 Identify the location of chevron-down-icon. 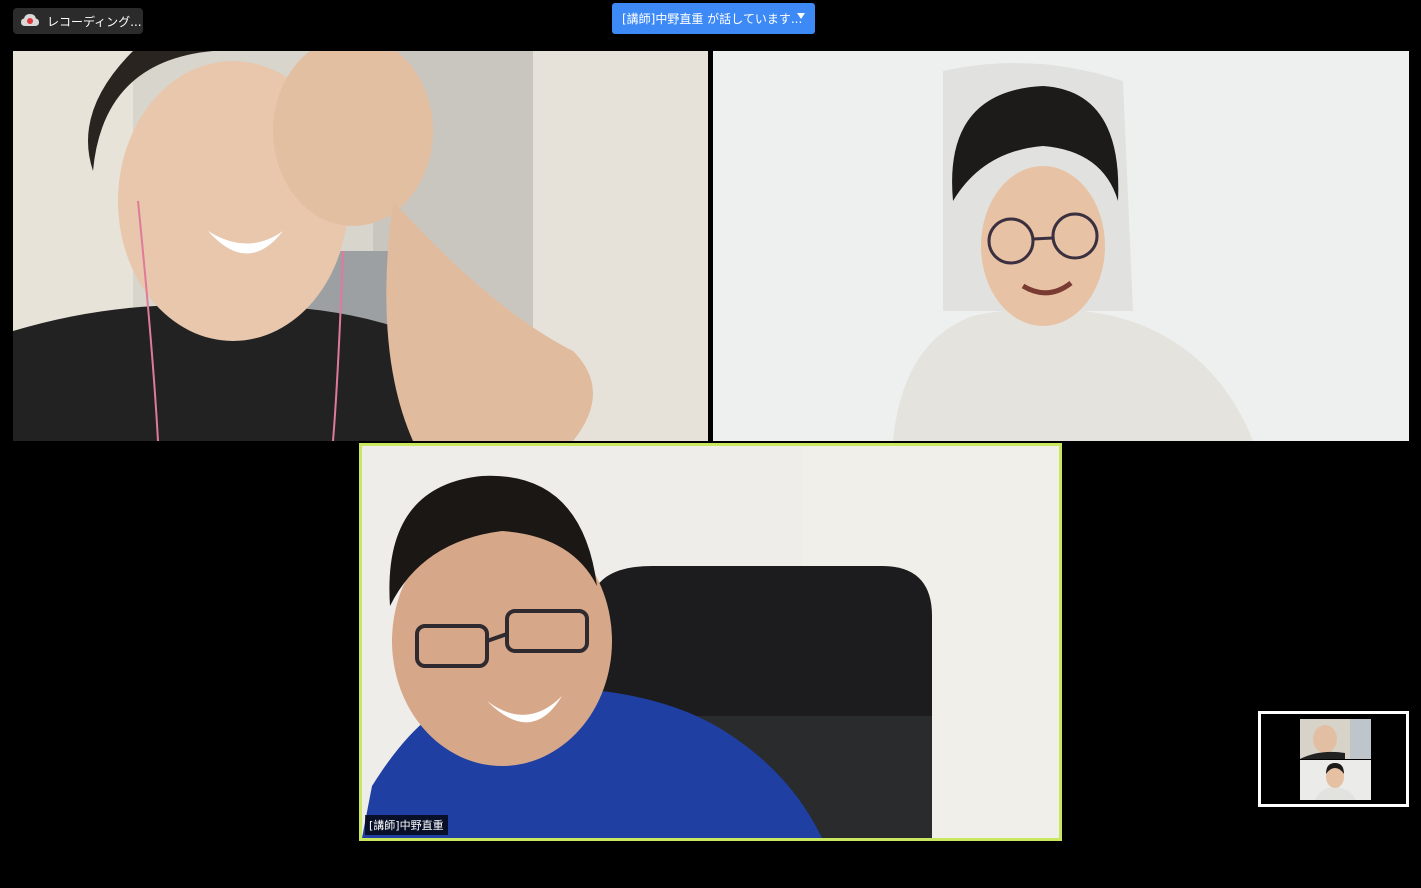
(801, 16).